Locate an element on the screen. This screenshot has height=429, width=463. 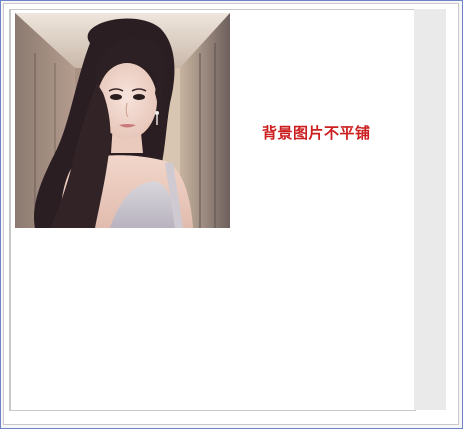
vertical-scrollbar is located at coordinates (430, 209).